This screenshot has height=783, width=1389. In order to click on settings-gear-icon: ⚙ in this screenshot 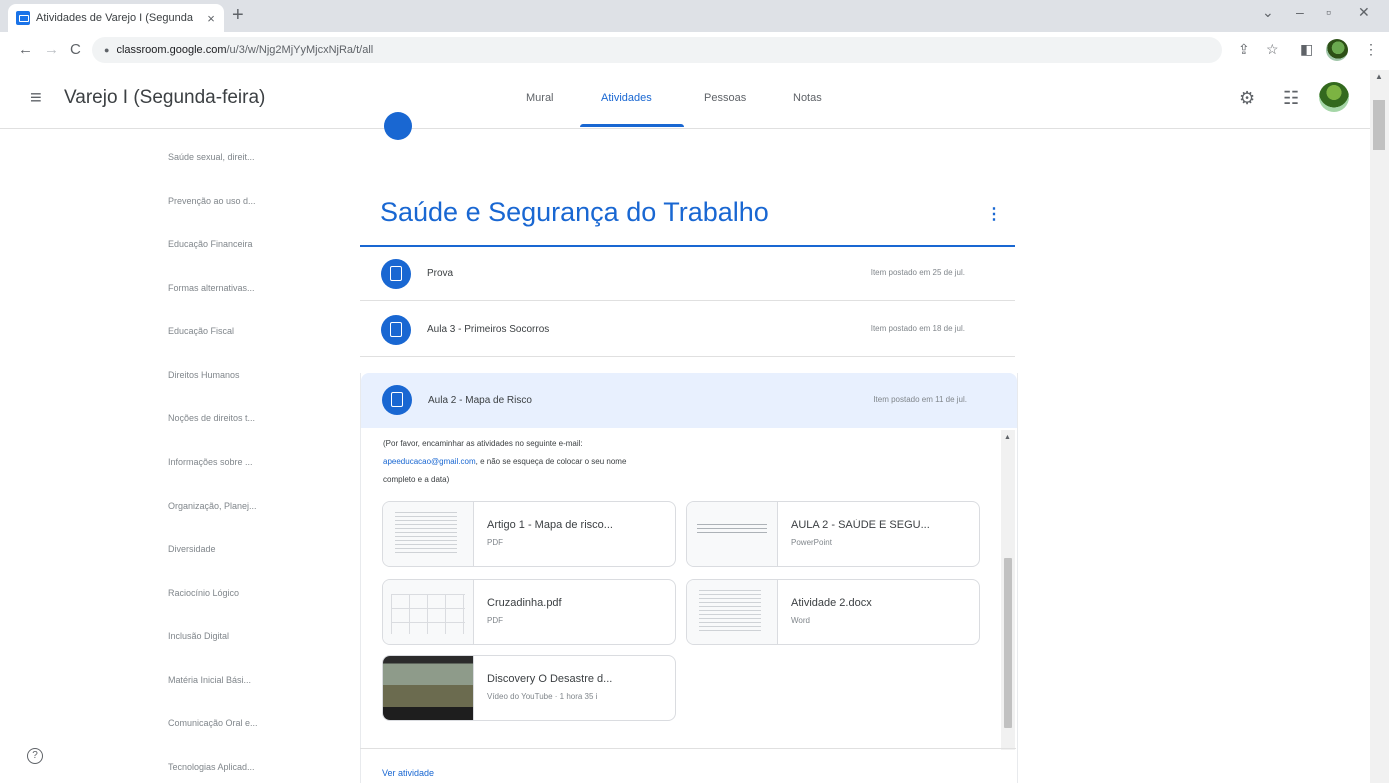, I will do `click(1247, 98)`.